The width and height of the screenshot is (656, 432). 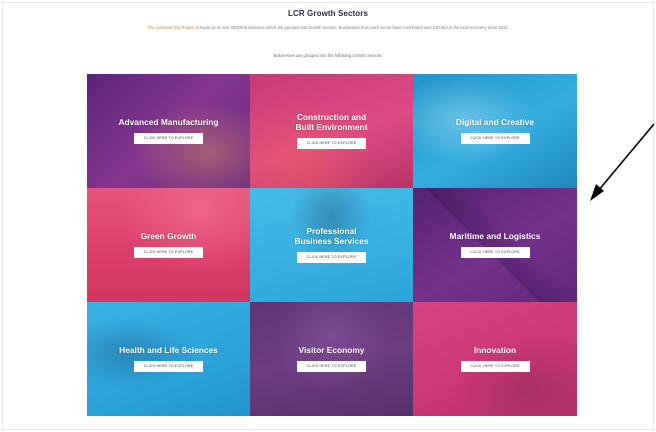 What do you see at coordinates (495, 121) in the screenshot?
I see `sector-label: Digital and Creative` at bounding box center [495, 121].